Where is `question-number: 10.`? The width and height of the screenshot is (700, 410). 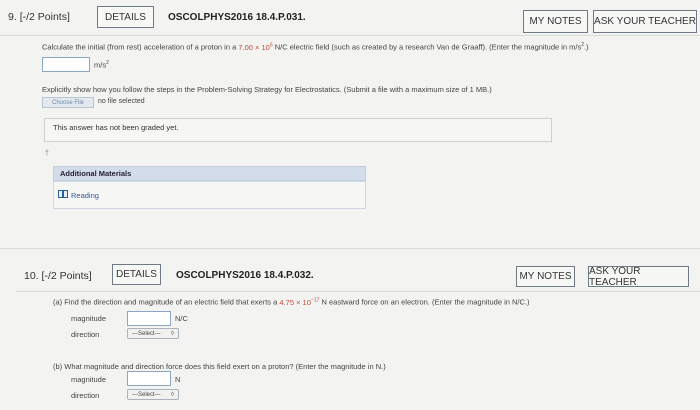
question-number: 10. is located at coordinates (31, 276).